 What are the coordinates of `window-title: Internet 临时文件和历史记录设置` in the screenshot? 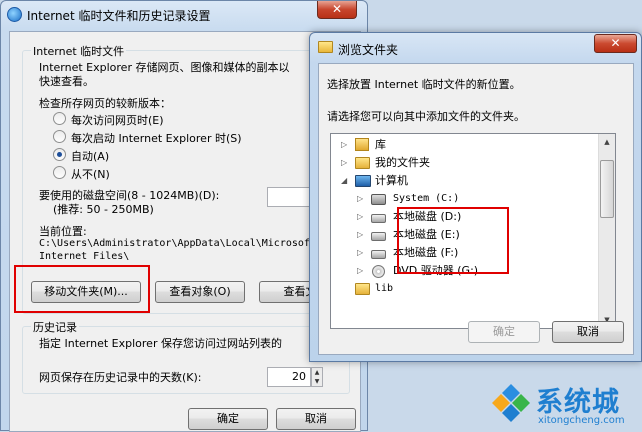 It's located at (119, 16).